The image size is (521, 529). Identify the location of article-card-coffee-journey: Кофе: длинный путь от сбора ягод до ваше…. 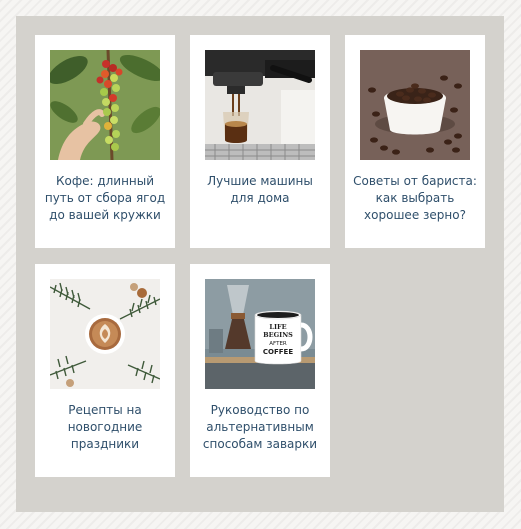
(105, 141).